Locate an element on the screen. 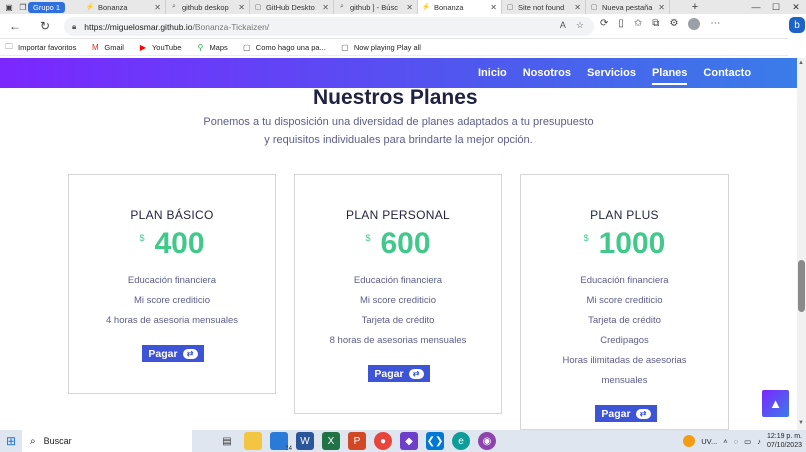  lock-icon: 🔒︎ is located at coordinates (74, 26).